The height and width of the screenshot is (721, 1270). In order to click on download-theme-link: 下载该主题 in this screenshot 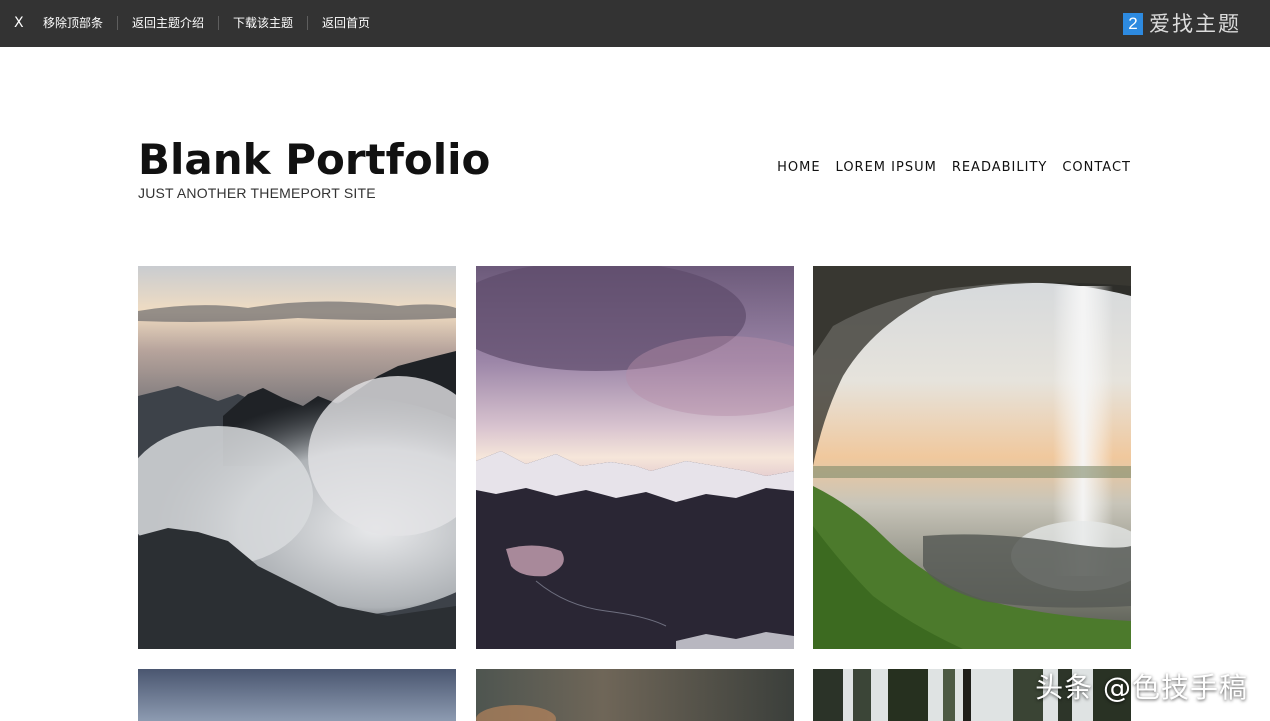, I will do `click(263, 23)`.